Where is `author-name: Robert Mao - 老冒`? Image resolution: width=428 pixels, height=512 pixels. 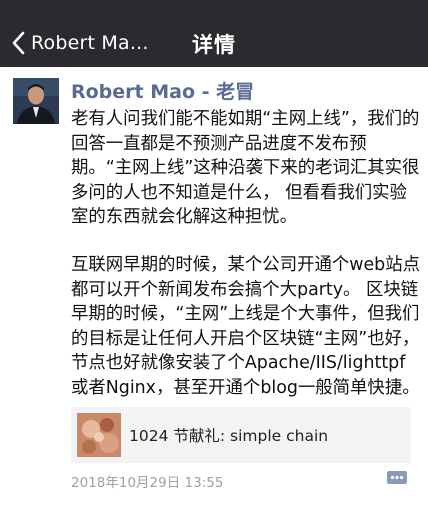
author-name: Robert Mao - 老冒 is located at coordinates (162, 90).